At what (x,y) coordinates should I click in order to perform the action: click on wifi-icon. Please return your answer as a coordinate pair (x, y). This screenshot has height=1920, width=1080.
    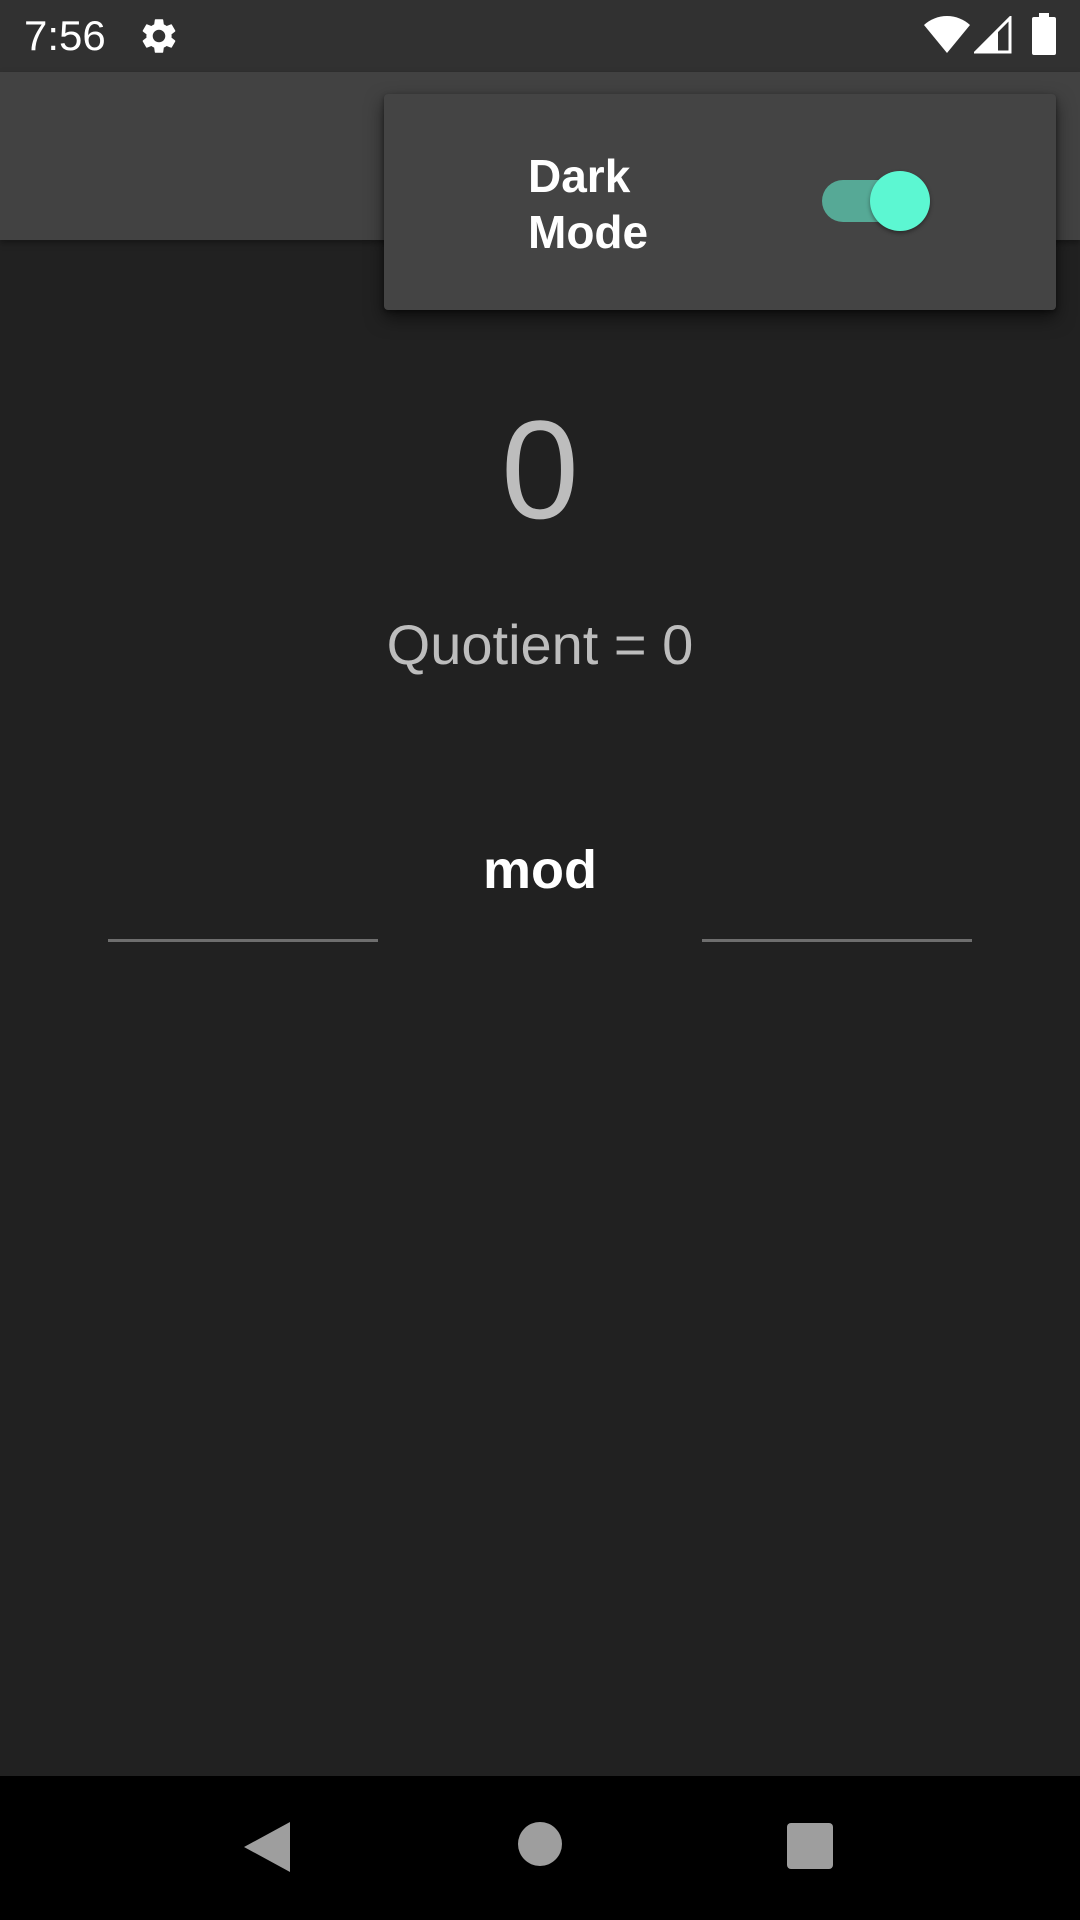
    Looking at the image, I should click on (947, 34).